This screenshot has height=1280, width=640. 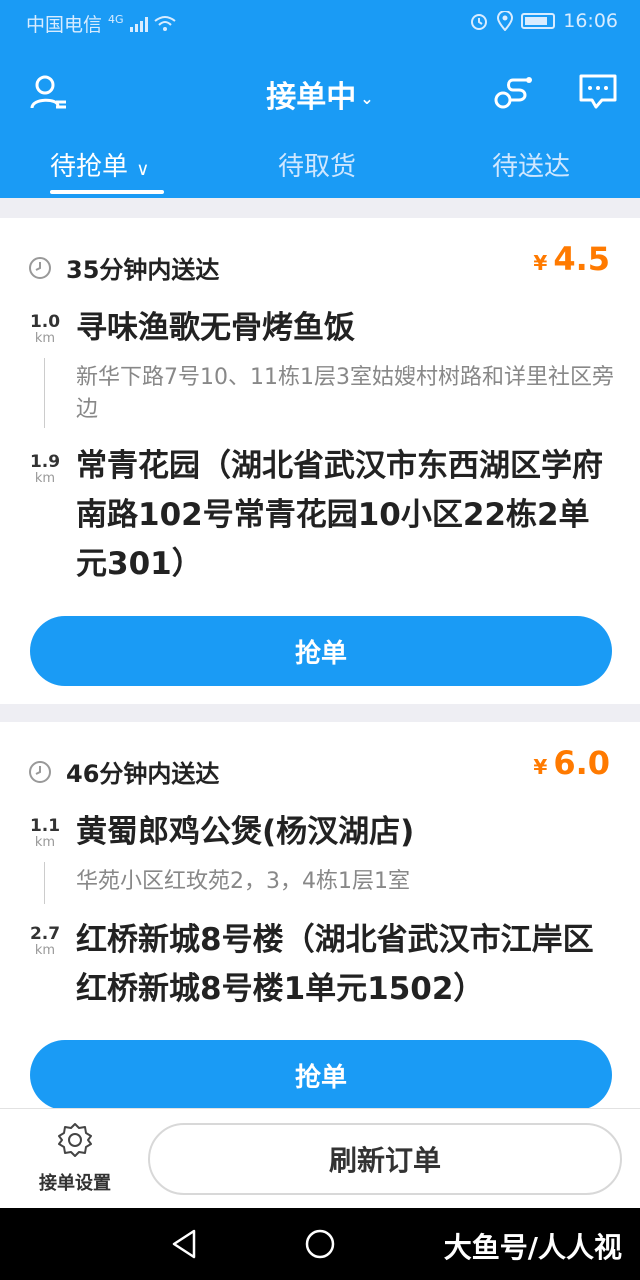 I want to click on network-label: 4G, so click(x=116, y=19).